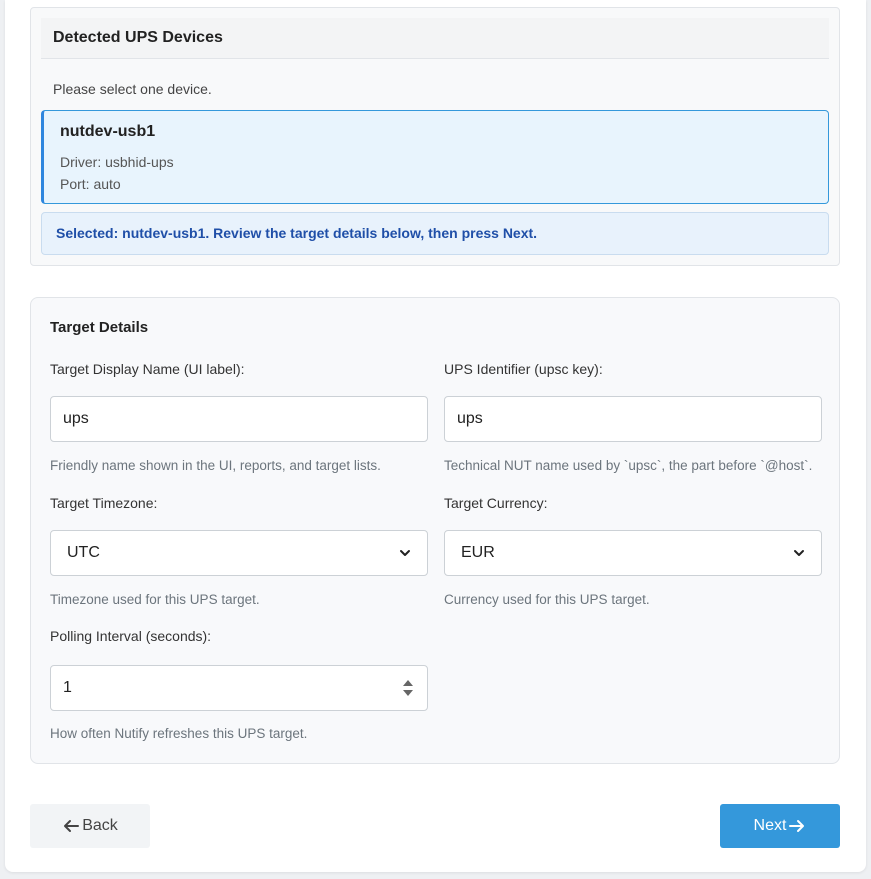 Image resolution: width=871 pixels, height=879 pixels. What do you see at coordinates (633, 419) in the screenshot?
I see `ups-identifier-input` at bounding box center [633, 419].